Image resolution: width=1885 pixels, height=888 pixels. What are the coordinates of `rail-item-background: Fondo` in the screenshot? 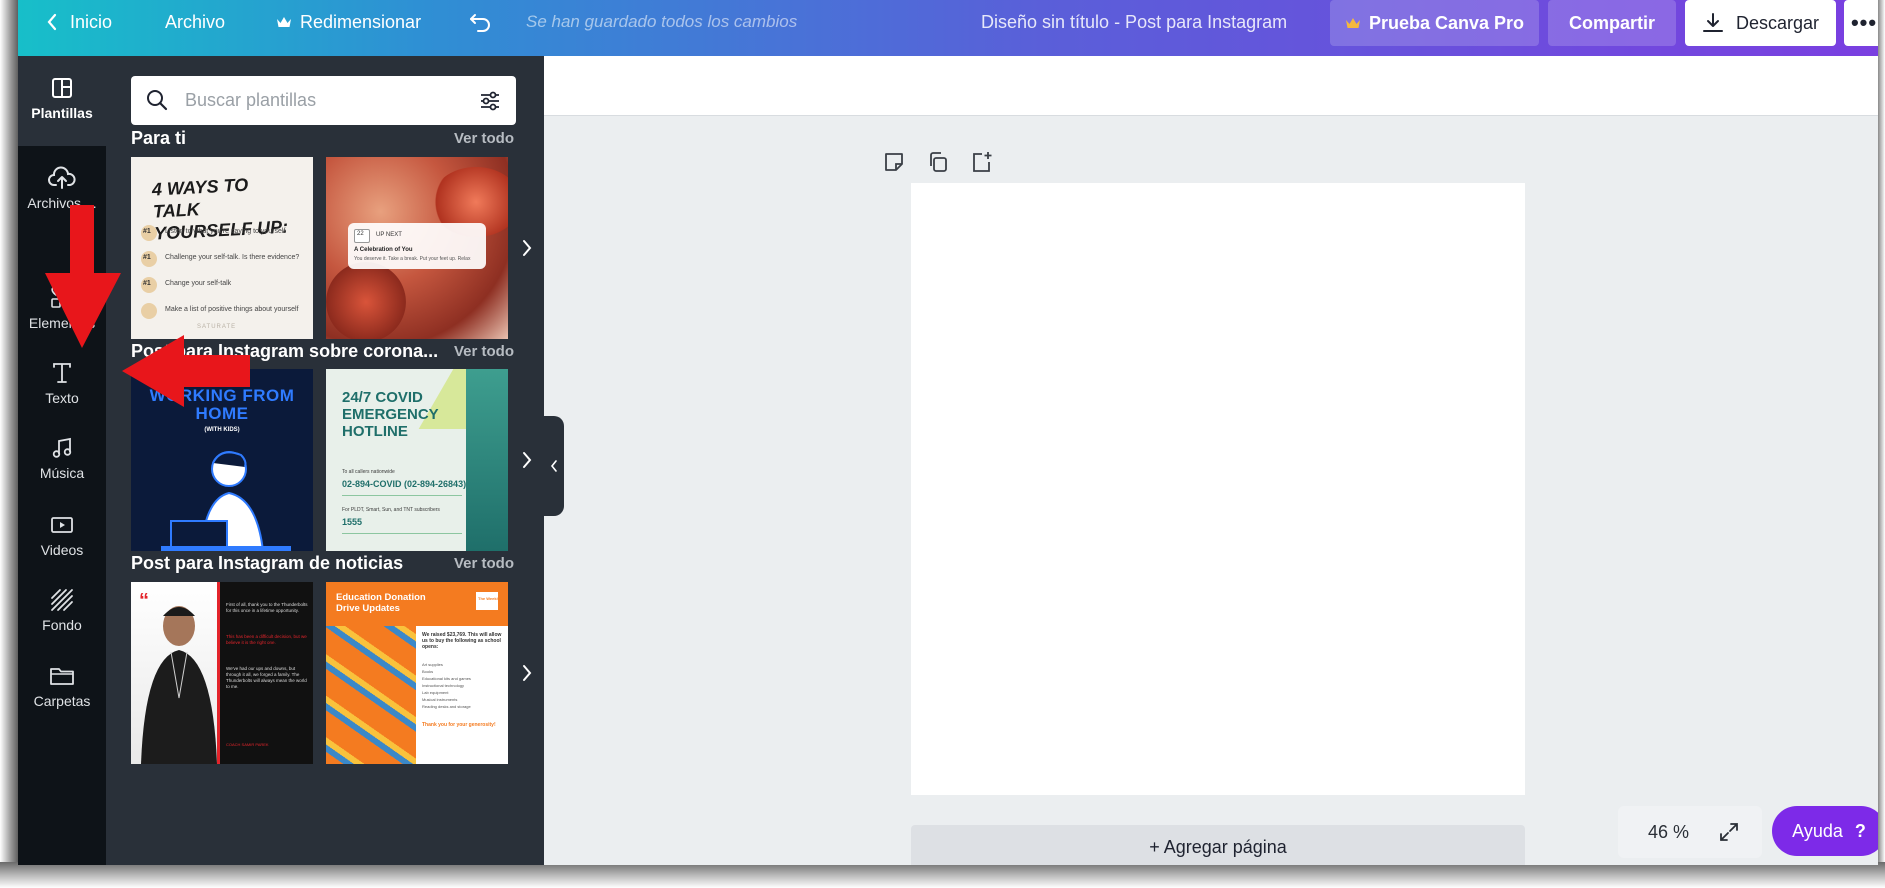 It's located at (62, 610).